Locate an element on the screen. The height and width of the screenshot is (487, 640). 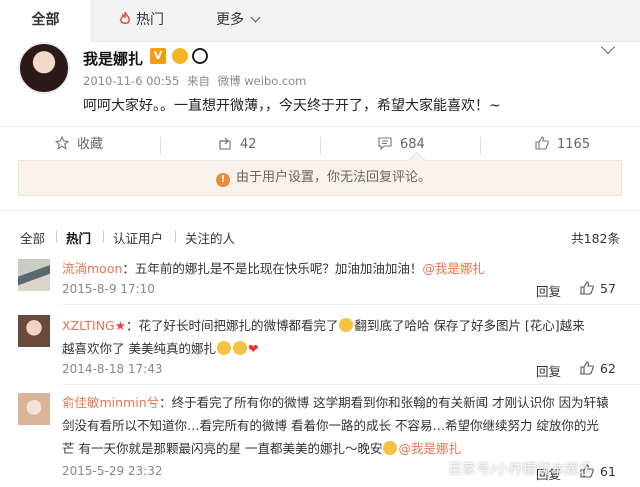
tab-more-label: 更多 is located at coordinates (230, 20).